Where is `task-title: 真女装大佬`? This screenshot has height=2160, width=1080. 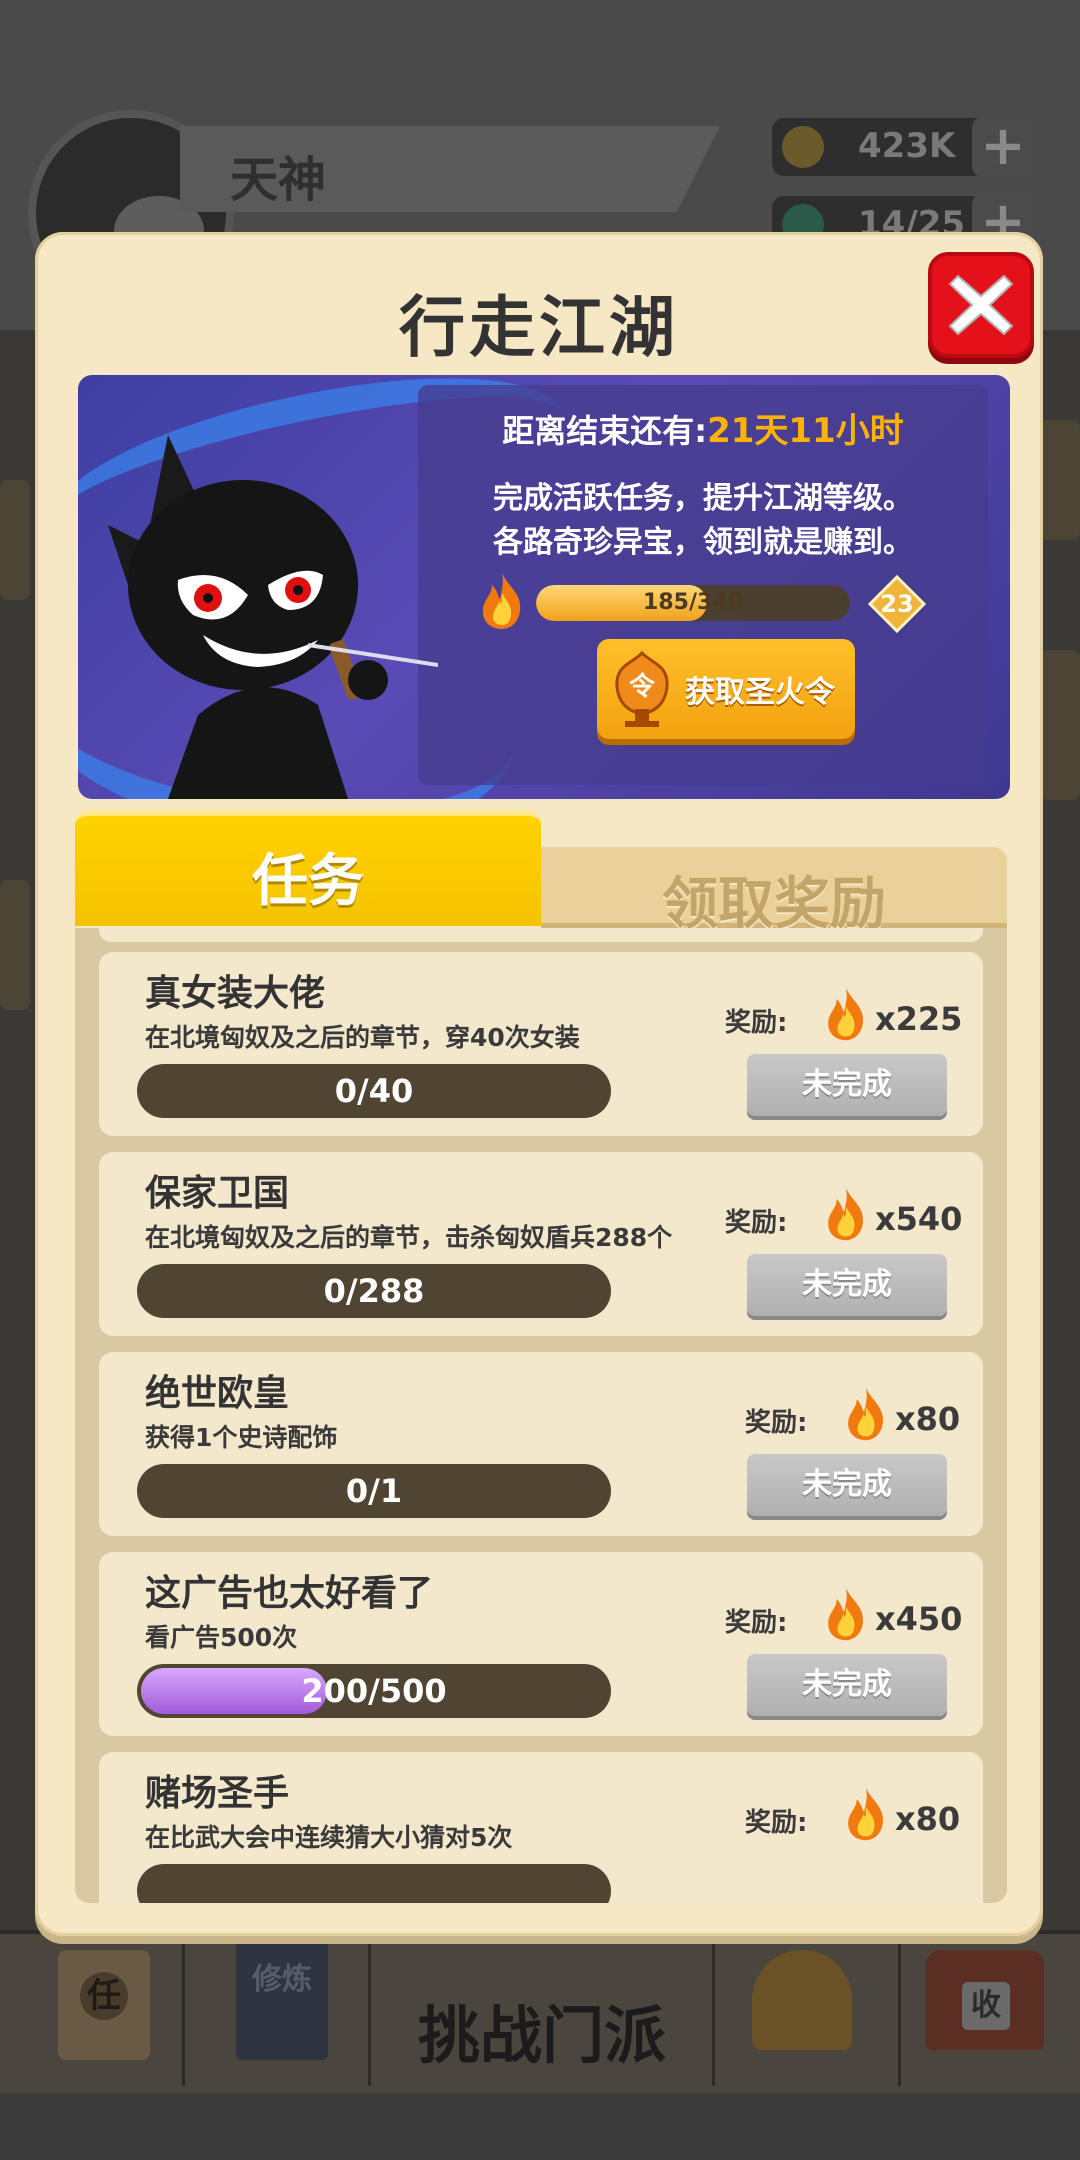 task-title: 真女装大佬 is located at coordinates (235, 993).